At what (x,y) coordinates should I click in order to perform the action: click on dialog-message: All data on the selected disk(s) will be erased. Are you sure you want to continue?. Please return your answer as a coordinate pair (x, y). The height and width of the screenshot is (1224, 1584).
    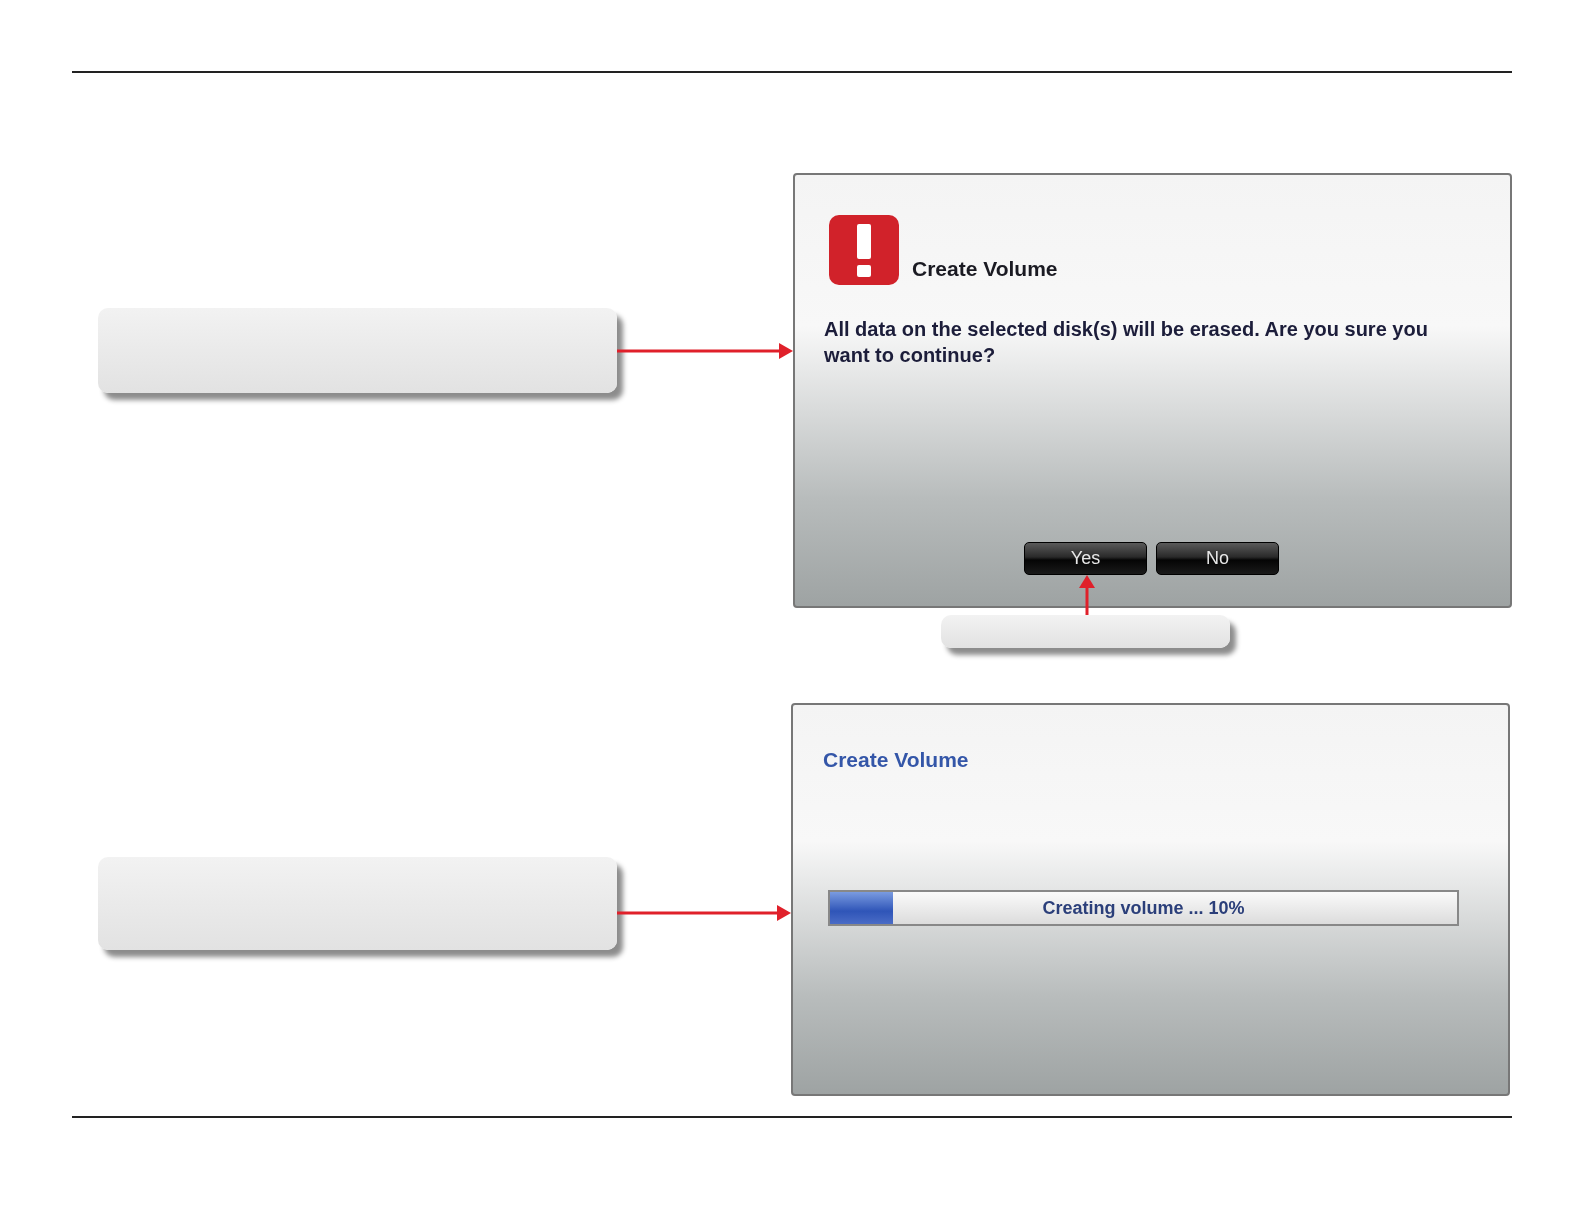
    Looking at the image, I should click on (1126, 342).